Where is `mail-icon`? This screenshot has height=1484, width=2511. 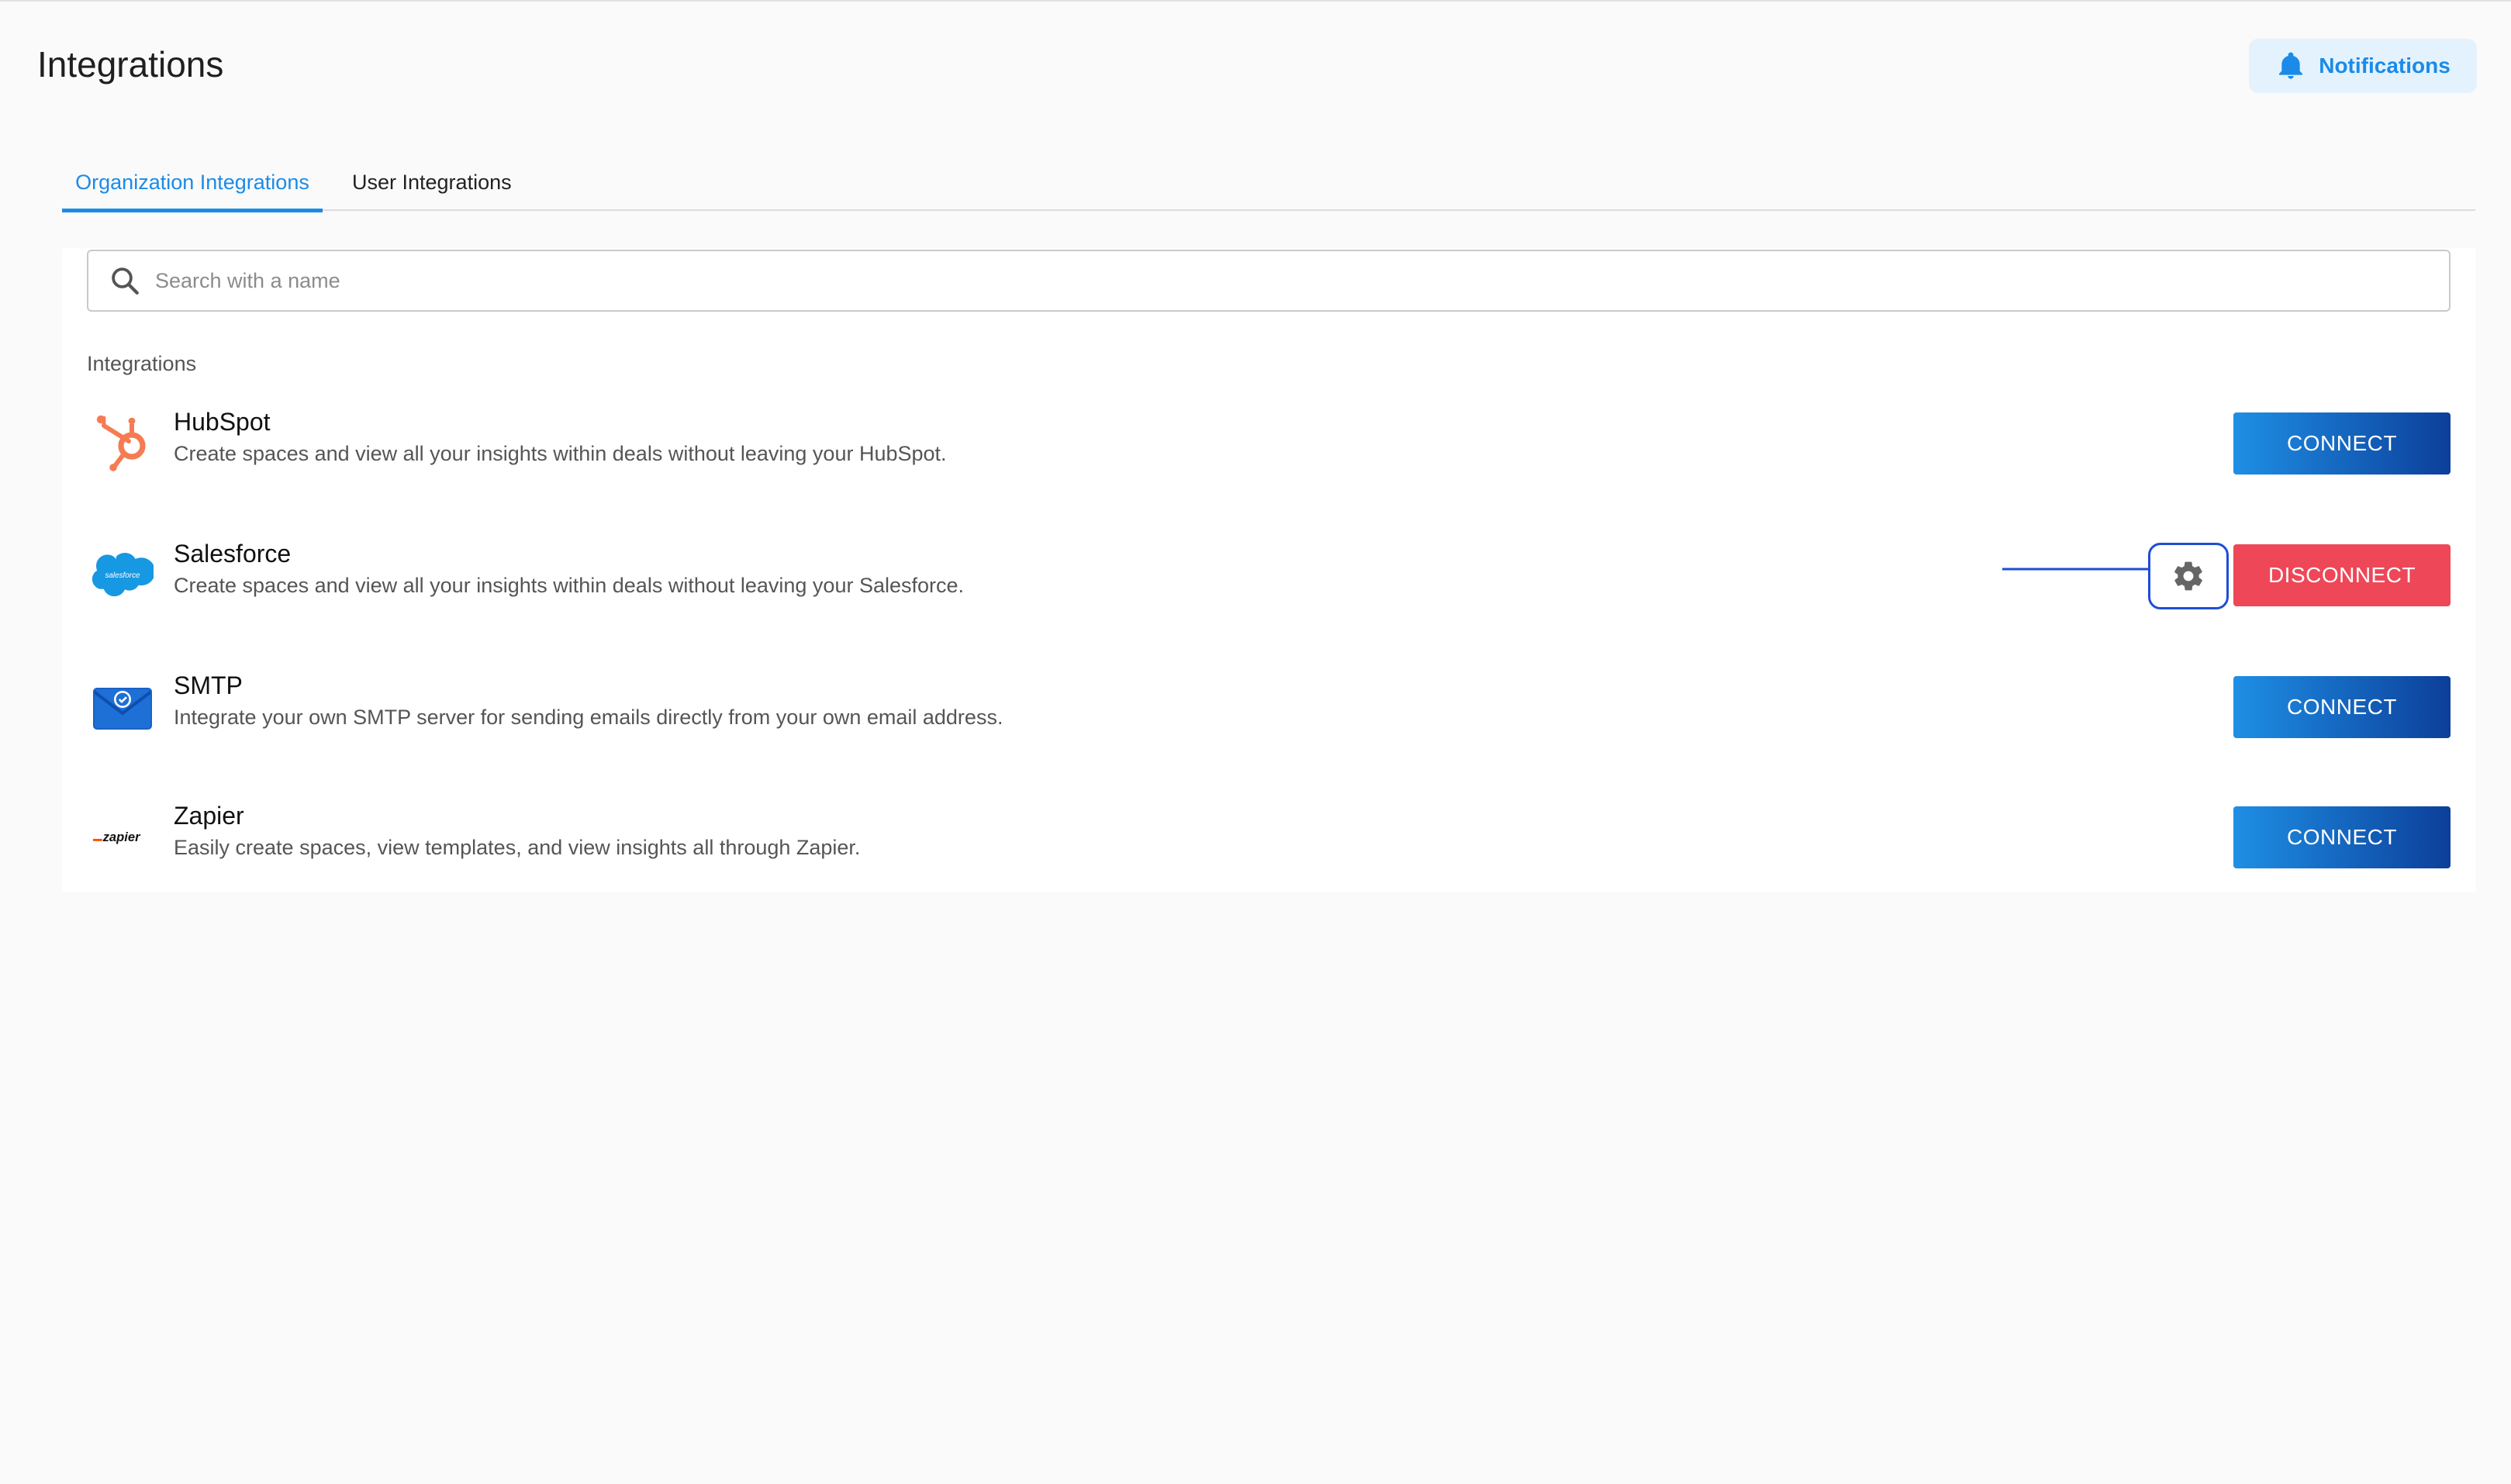 mail-icon is located at coordinates (123, 706).